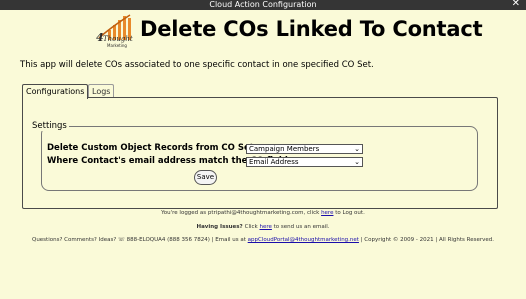 The width and height of the screenshot is (526, 299). Describe the element at coordinates (327, 213) in the screenshot. I see `logout-link: here` at that location.